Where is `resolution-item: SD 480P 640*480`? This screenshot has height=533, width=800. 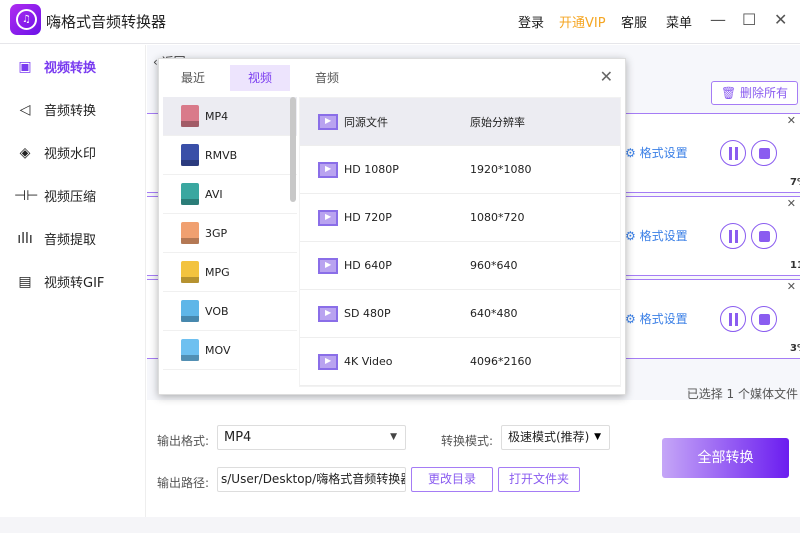
resolution-item: SD 480P 640*480 is located at coordinates (460, 314).